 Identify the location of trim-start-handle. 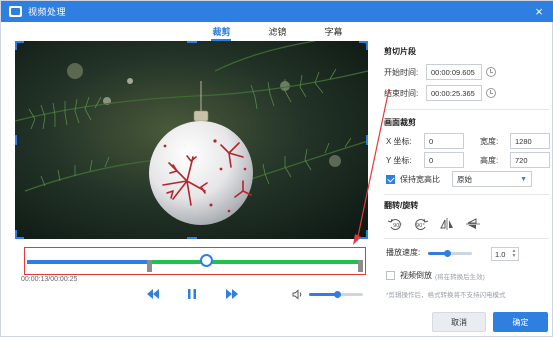
(149, 266).